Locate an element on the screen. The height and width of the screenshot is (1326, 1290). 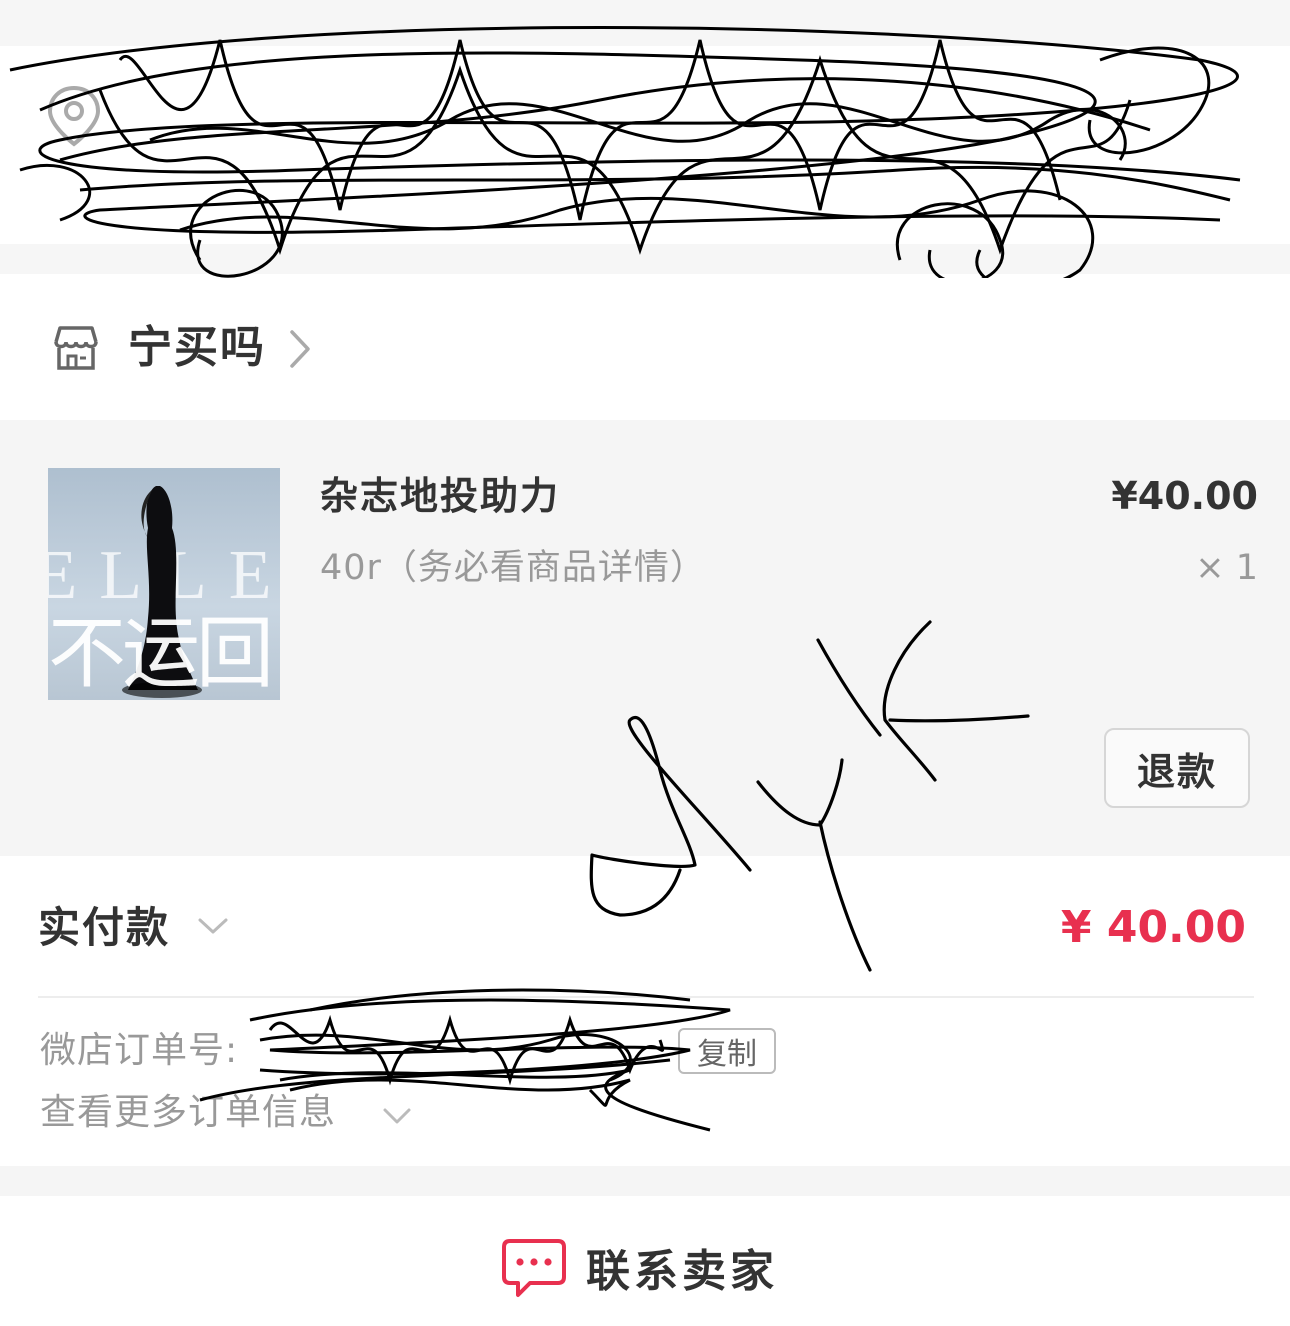
contact-seller-label: 联系卖家 is located at coordinates (682, 1267).